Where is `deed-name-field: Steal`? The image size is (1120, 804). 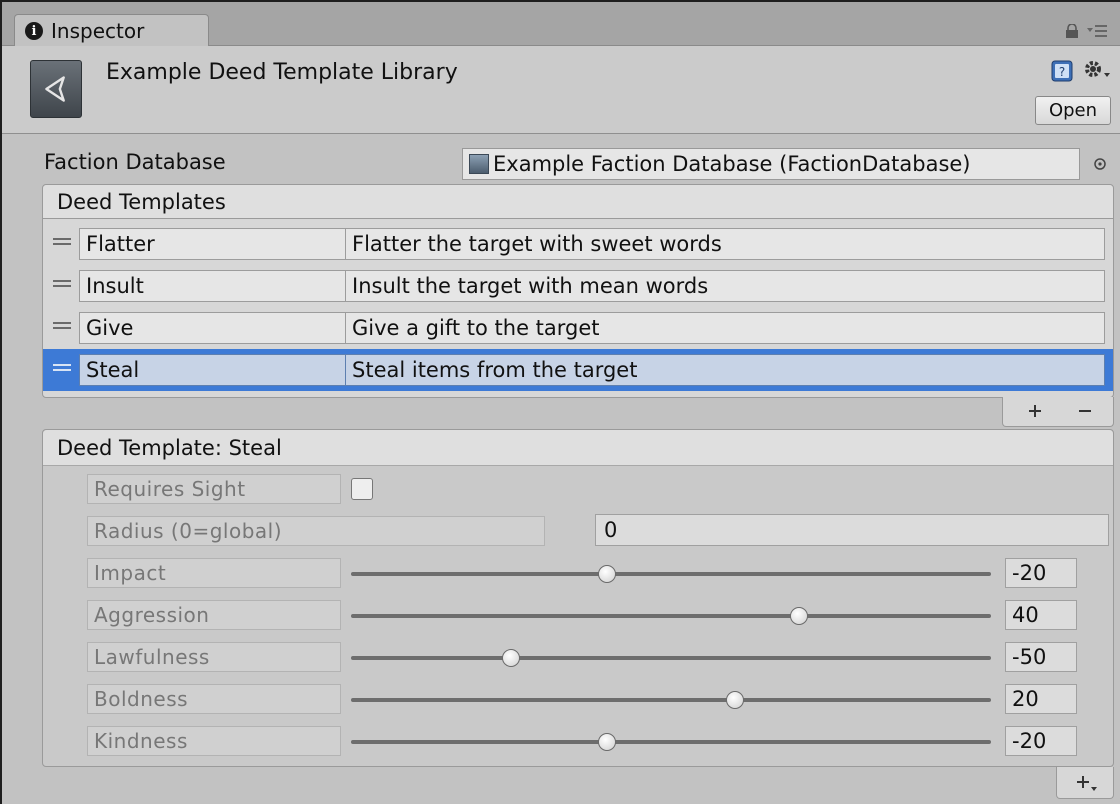 deed-name-field: Steal is located at coordinates (226, 370).